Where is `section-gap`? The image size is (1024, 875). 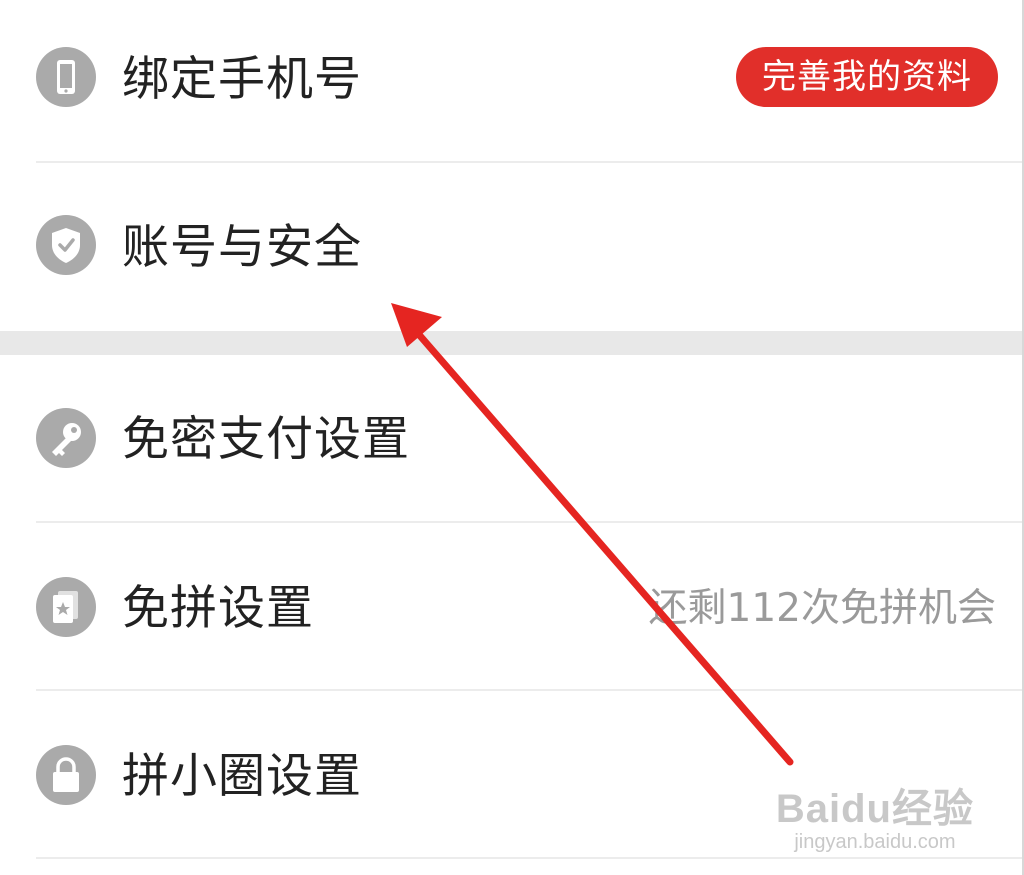 section-gap is located at coordinates (512, 343).